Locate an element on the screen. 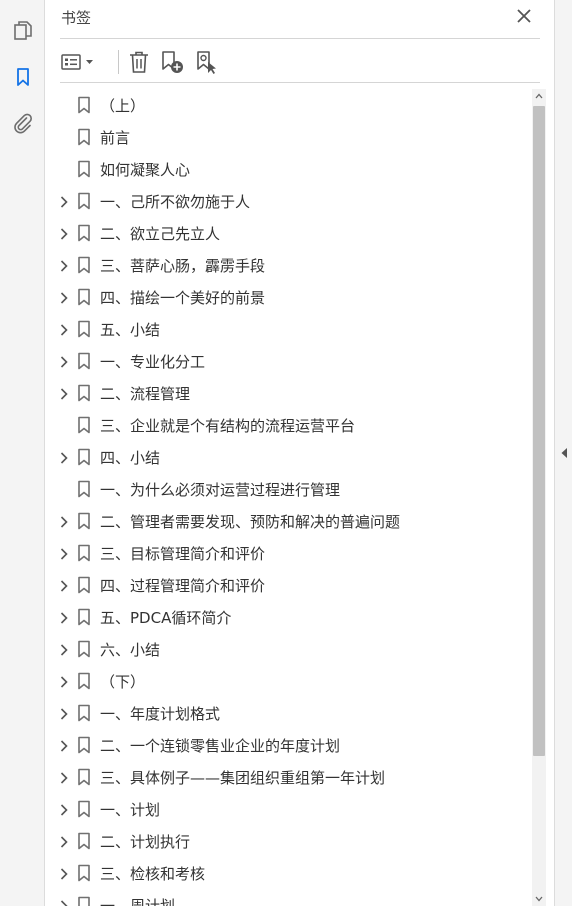 This screenshot has height=906, width=572. bookmark-label: 一、计划 is located at coordinates (130, 810).